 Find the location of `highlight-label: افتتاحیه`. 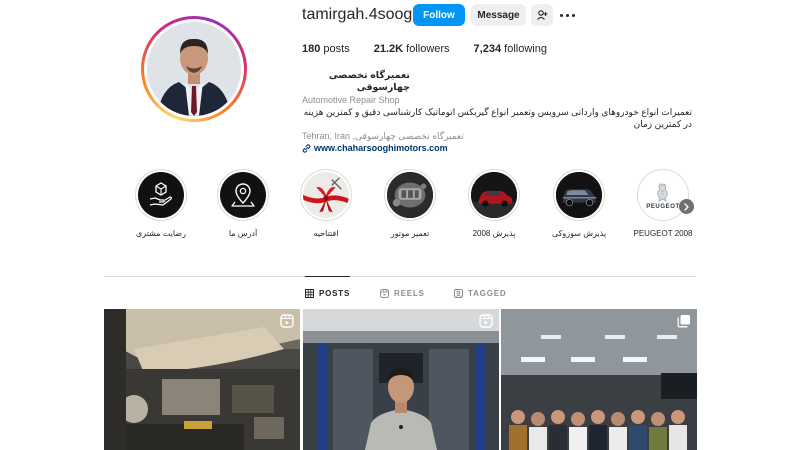

highlight-label: افتتاحیه is located at coordinates (326, 233).